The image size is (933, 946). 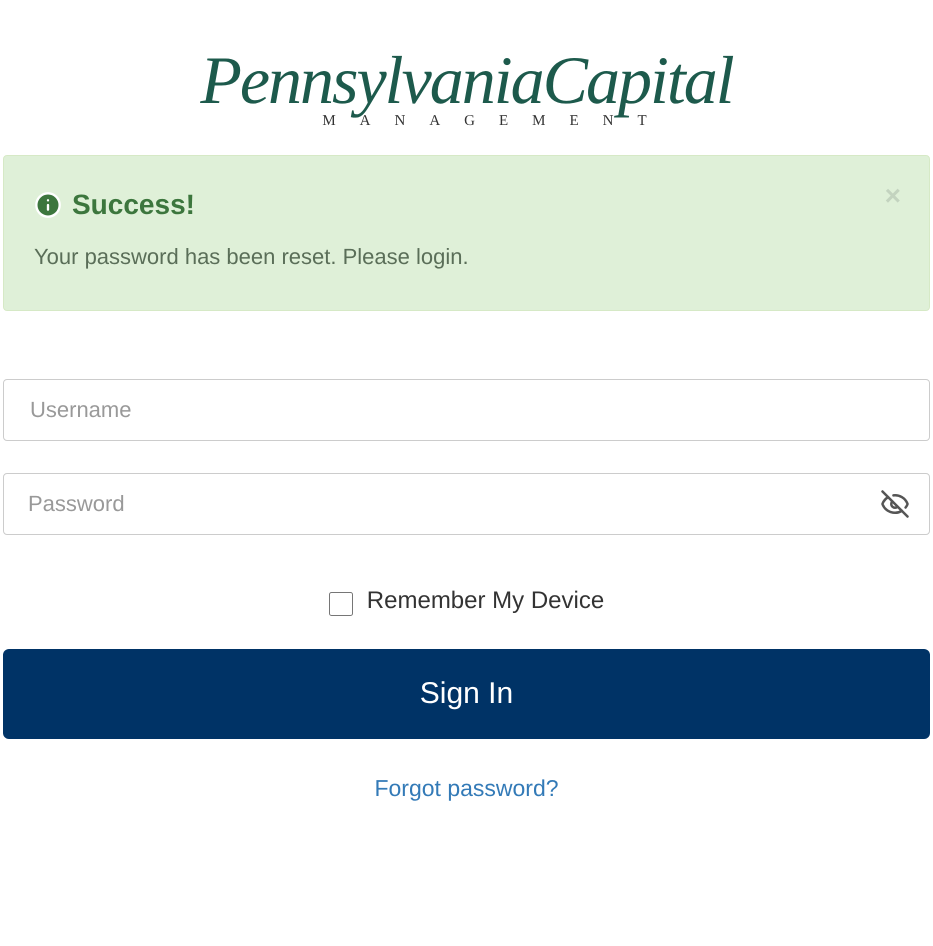 I want to click on hide-password-icon, so click(x=895, y=503).